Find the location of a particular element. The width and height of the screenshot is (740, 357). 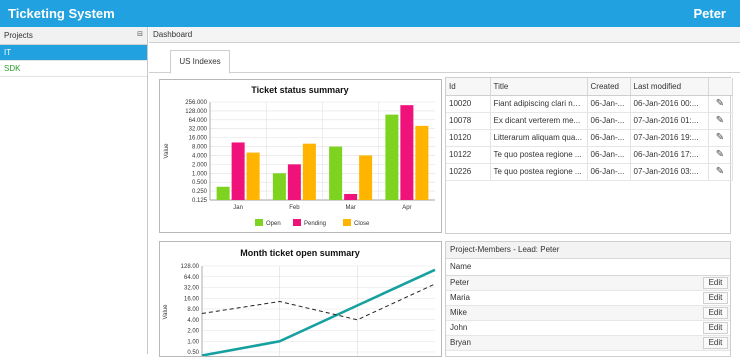

y-tick-label: 0.50 is located at coordinates (193, 353).